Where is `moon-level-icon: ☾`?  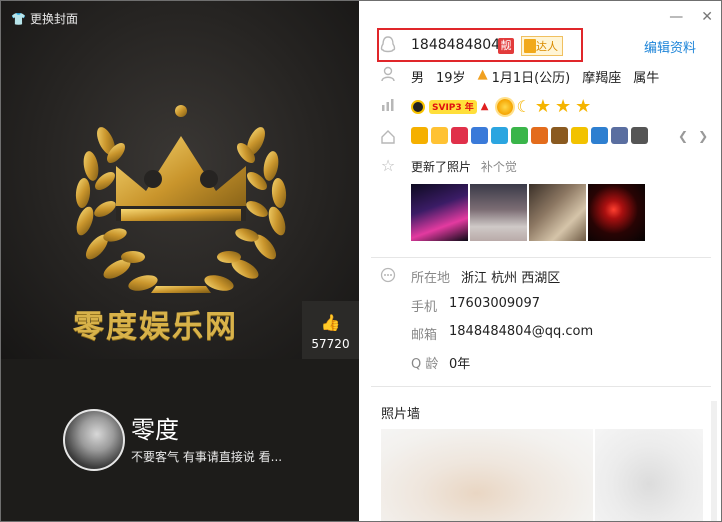 moon-level-icon: ☾ is located at coordinates (523, 106).